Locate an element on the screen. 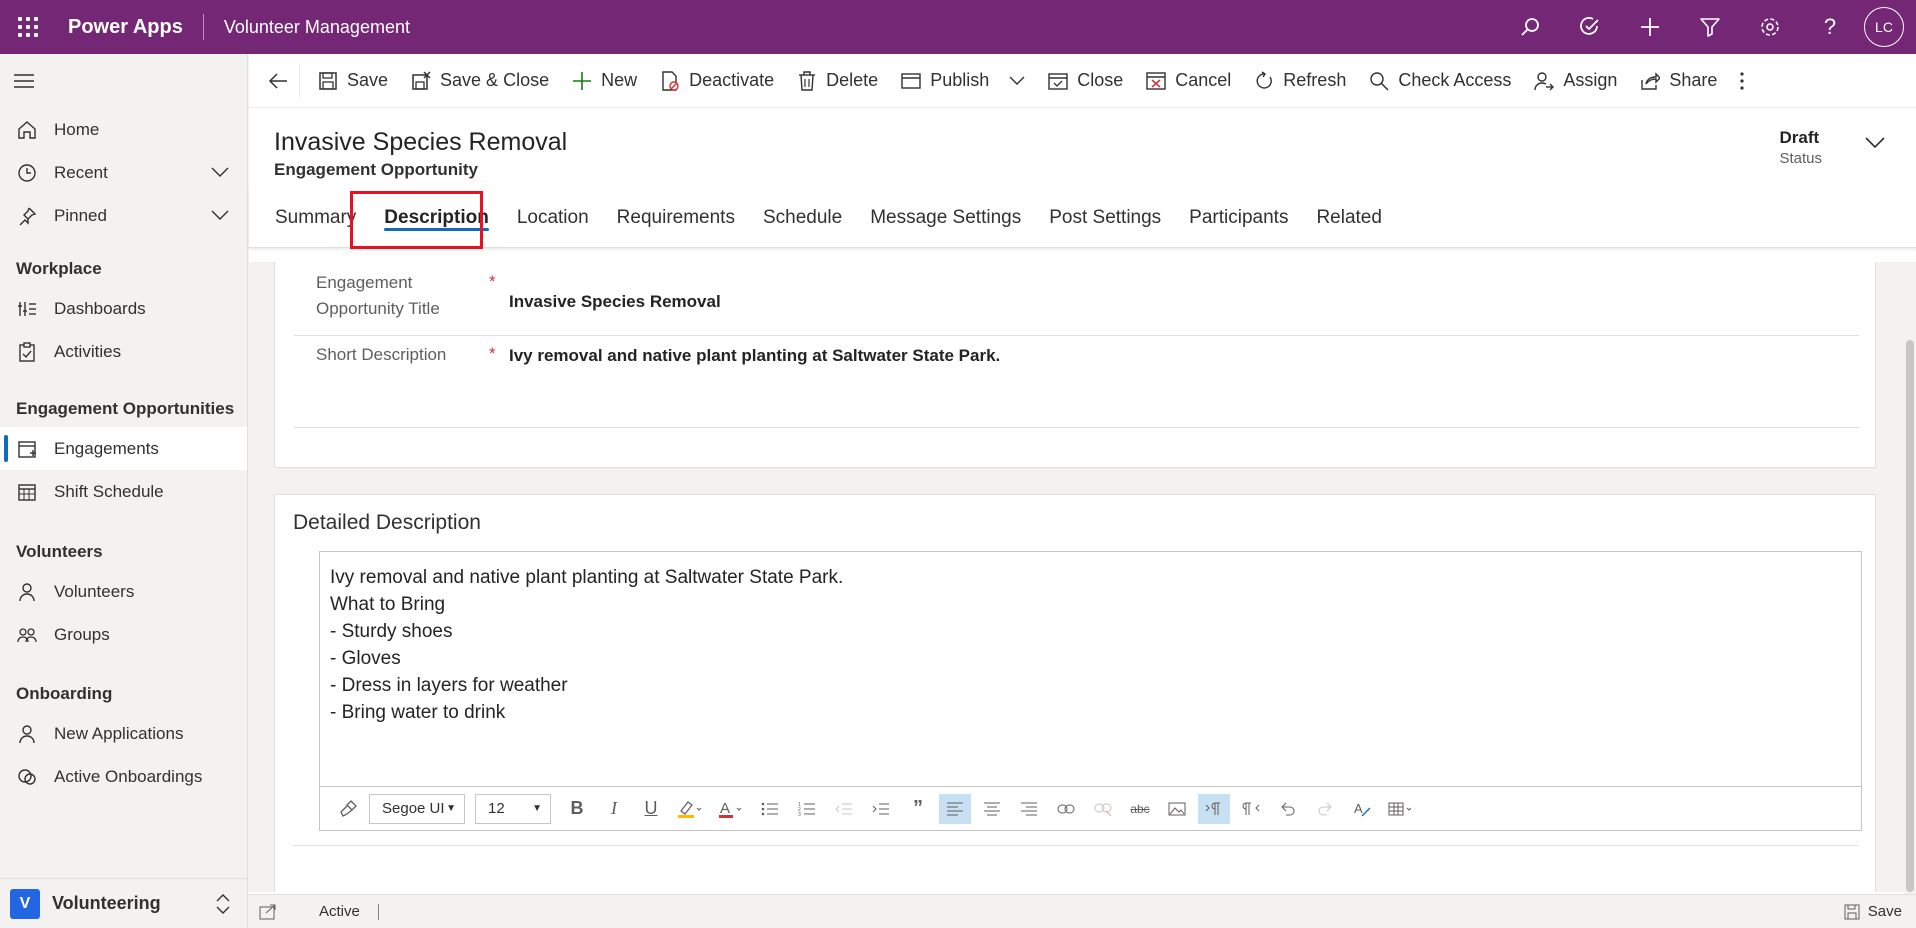 This screenshot has width=1916, height=928. sidebar-item-label: Recent is located at coordinates (81, 172).